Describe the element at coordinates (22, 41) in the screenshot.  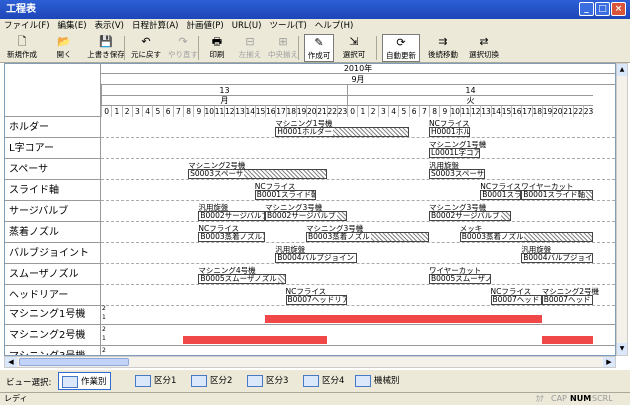
I see `new-file-icon: 🗋` at that location.